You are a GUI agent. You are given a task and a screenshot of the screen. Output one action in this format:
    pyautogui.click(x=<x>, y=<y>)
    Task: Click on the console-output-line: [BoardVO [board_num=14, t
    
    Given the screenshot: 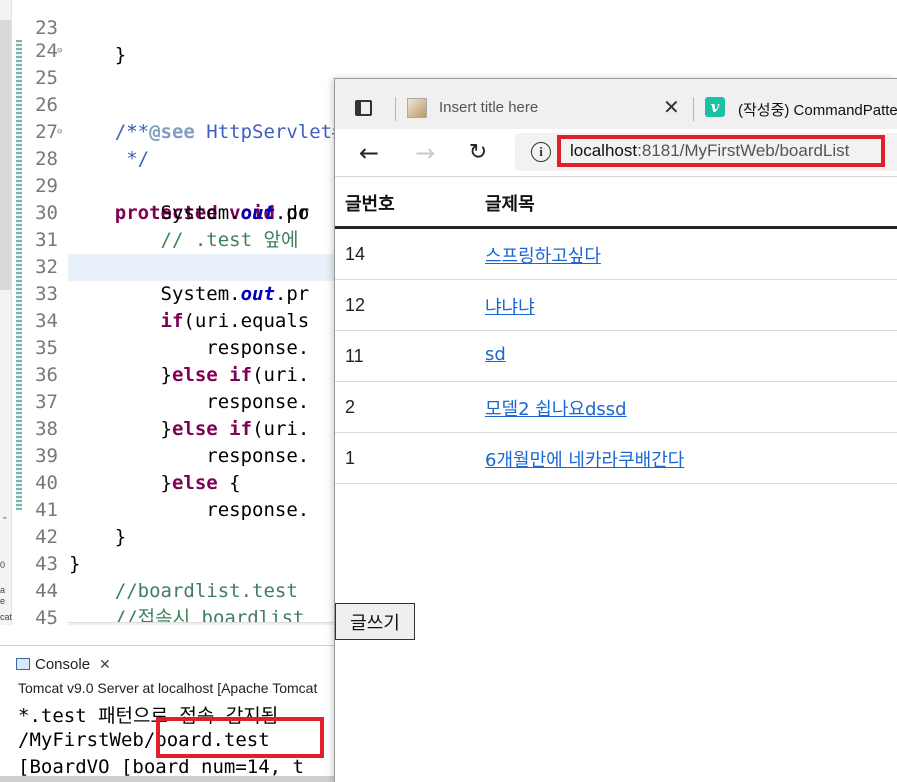 What is the action you would take?
    pyautogui.click(x=161, y=767)
    